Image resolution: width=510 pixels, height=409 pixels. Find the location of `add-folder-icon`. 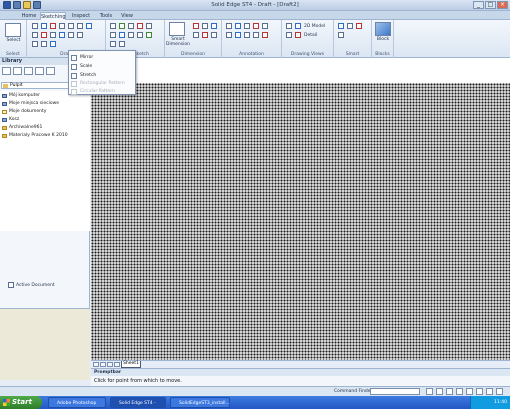

add-folder-icon is located at coordinates (50, 71).